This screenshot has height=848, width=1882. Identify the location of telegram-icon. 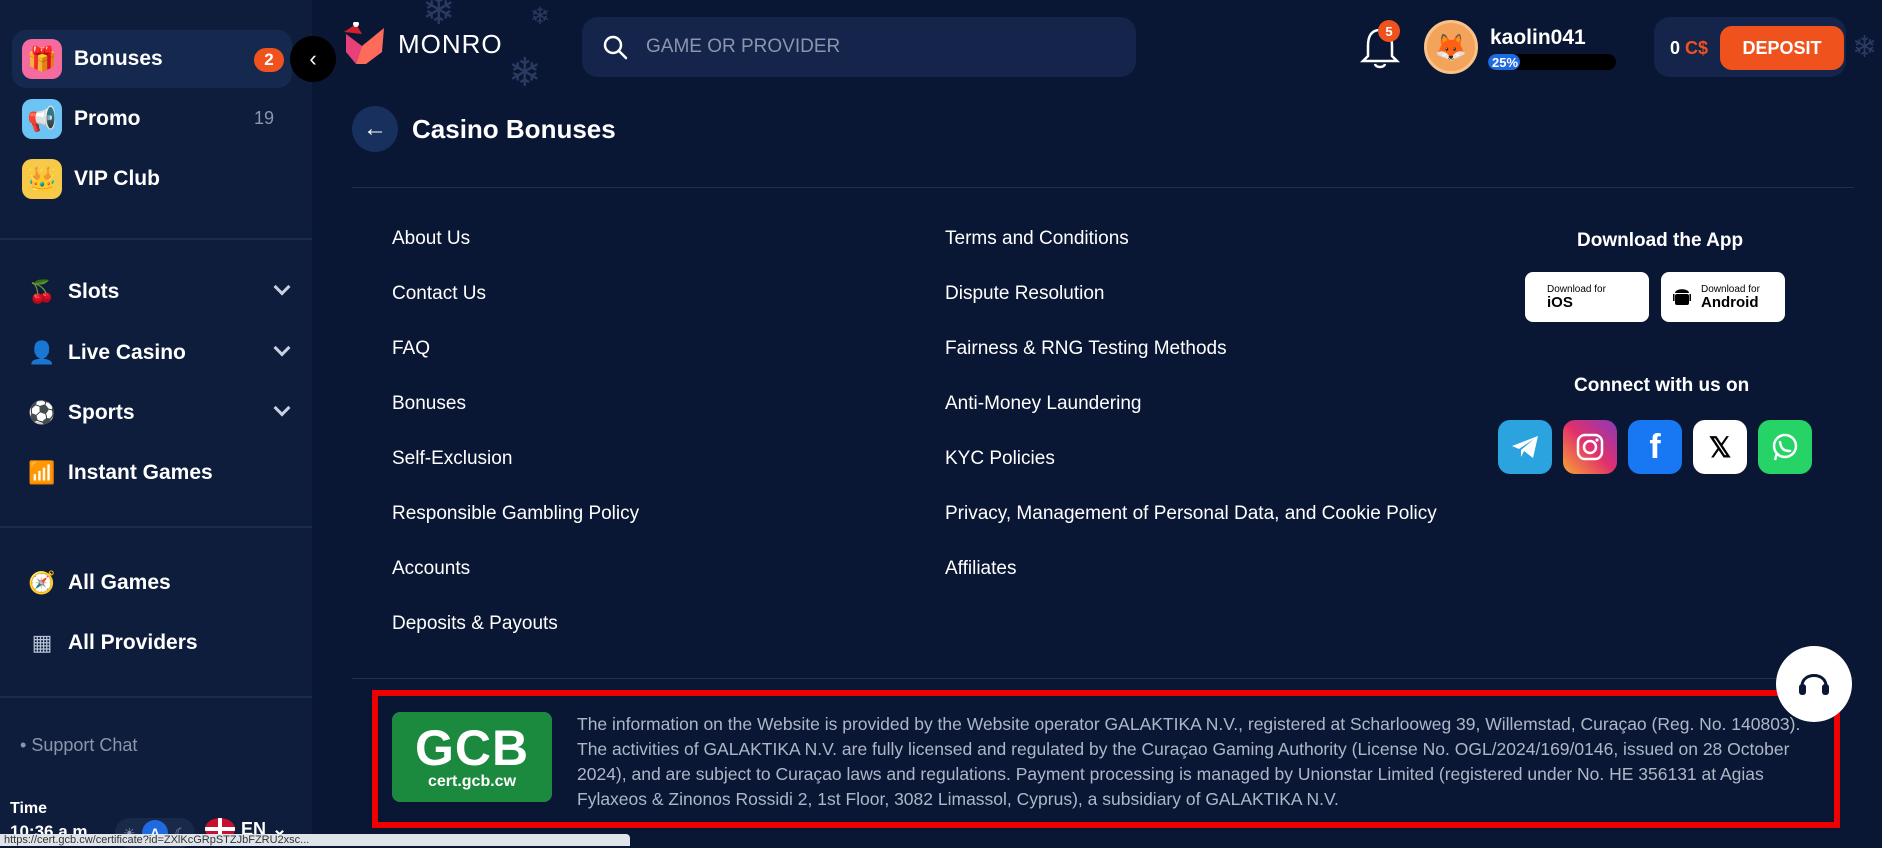
(1525, 447).